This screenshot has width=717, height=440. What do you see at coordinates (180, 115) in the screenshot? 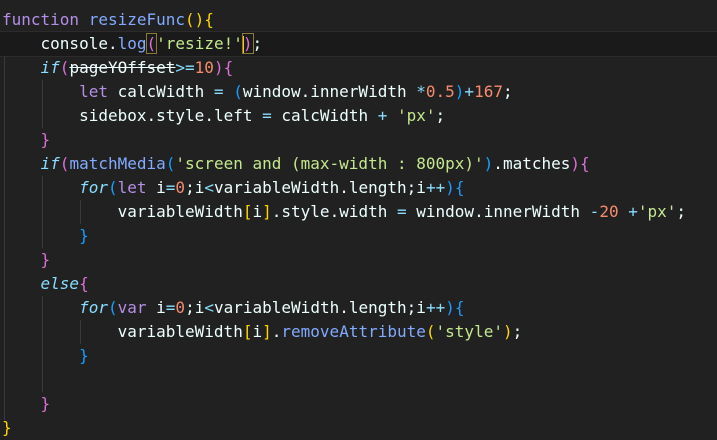
I see `code-token: style` at bounding box center [180, 115].